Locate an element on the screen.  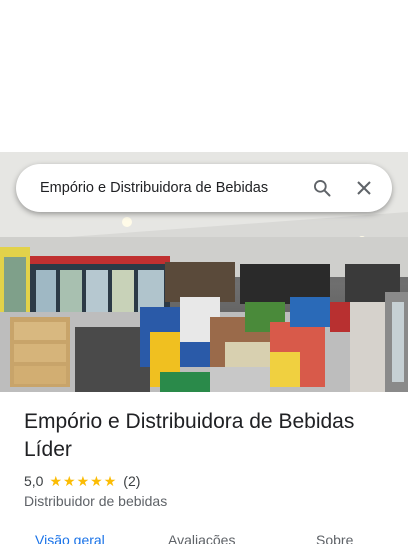
place-title: Empório e Distribuidora de Bebidas Líder is located at coordinates (189, 435).